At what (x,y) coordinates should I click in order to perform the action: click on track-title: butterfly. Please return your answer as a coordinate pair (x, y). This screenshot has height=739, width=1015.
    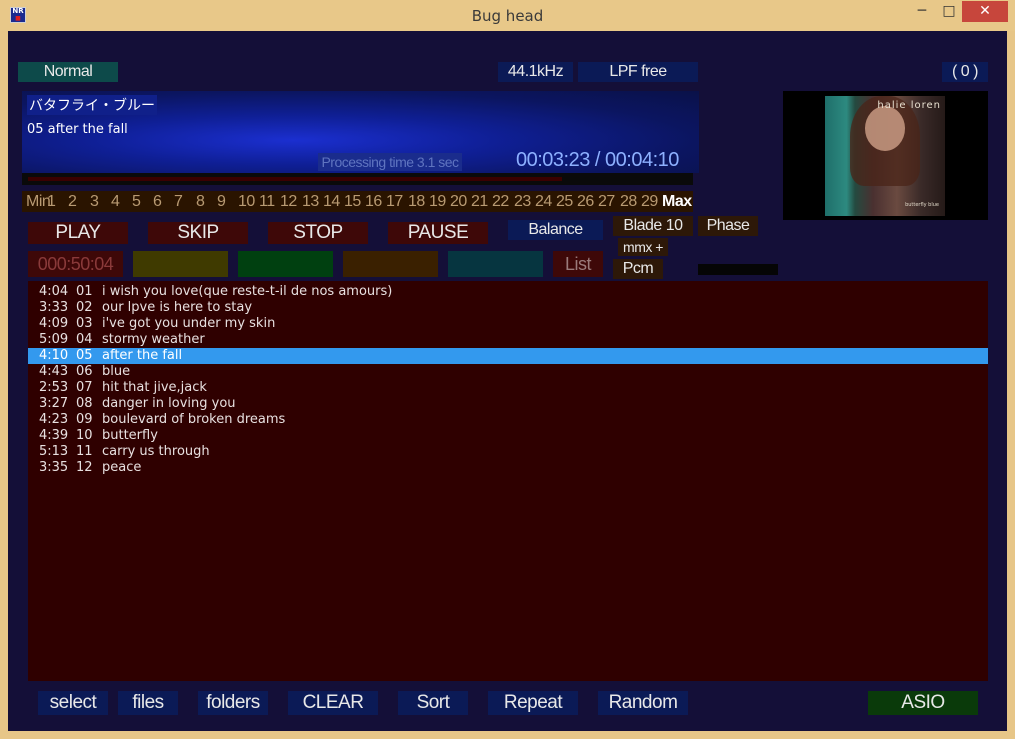
    Looking at the image, I should click on (130, 435).